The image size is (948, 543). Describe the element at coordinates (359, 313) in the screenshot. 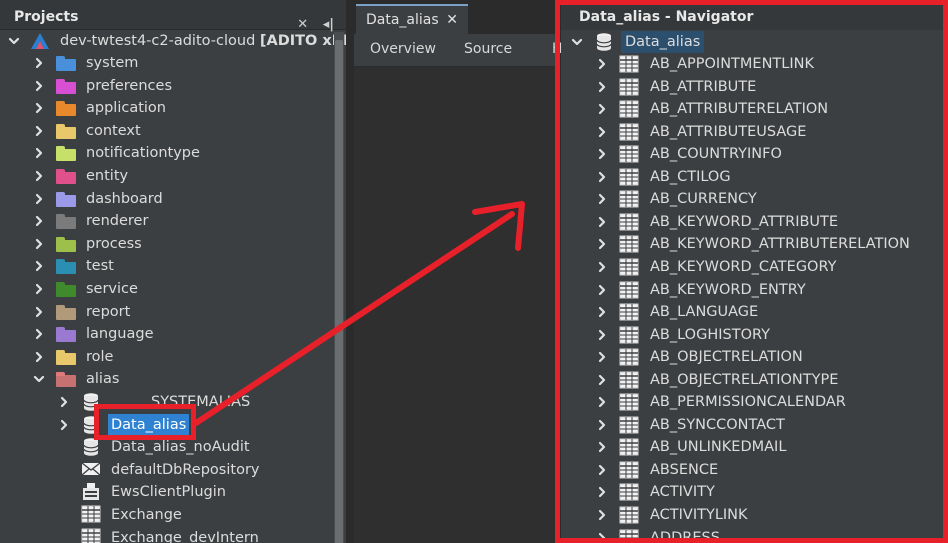

I see `annotation-arrow` at that location.